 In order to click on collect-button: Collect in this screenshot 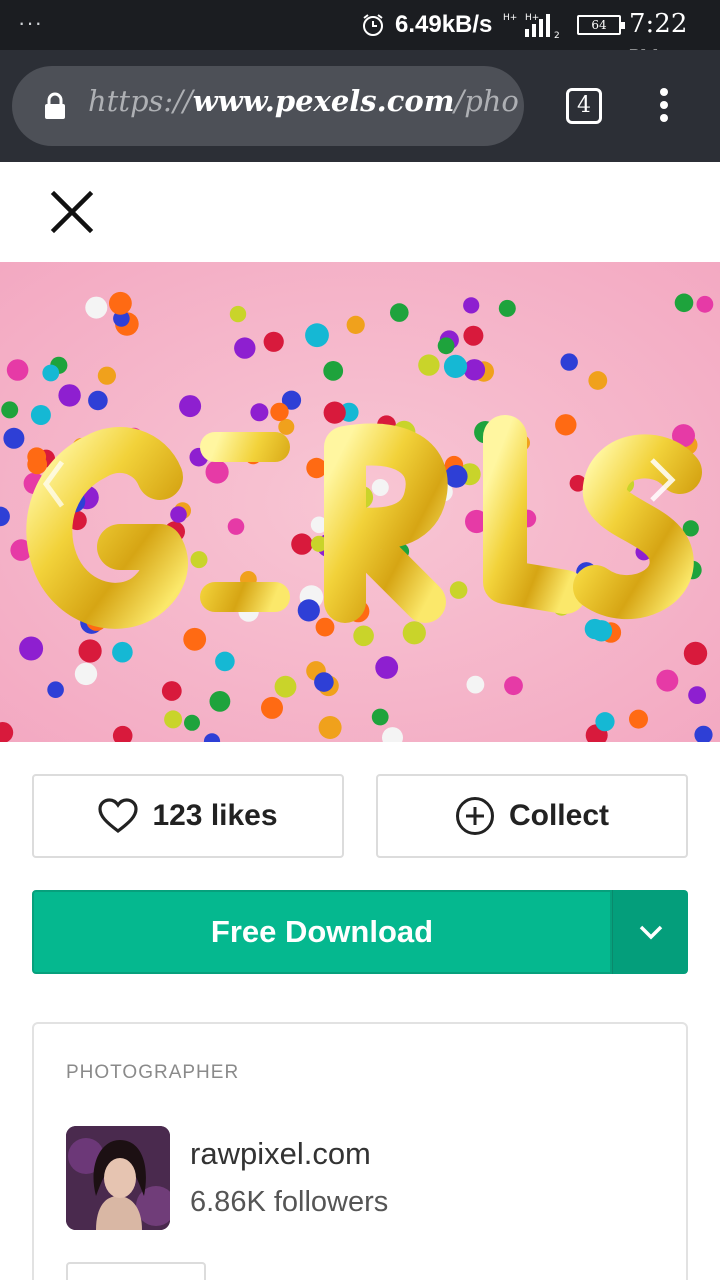, I will do `click(532, 816)`.